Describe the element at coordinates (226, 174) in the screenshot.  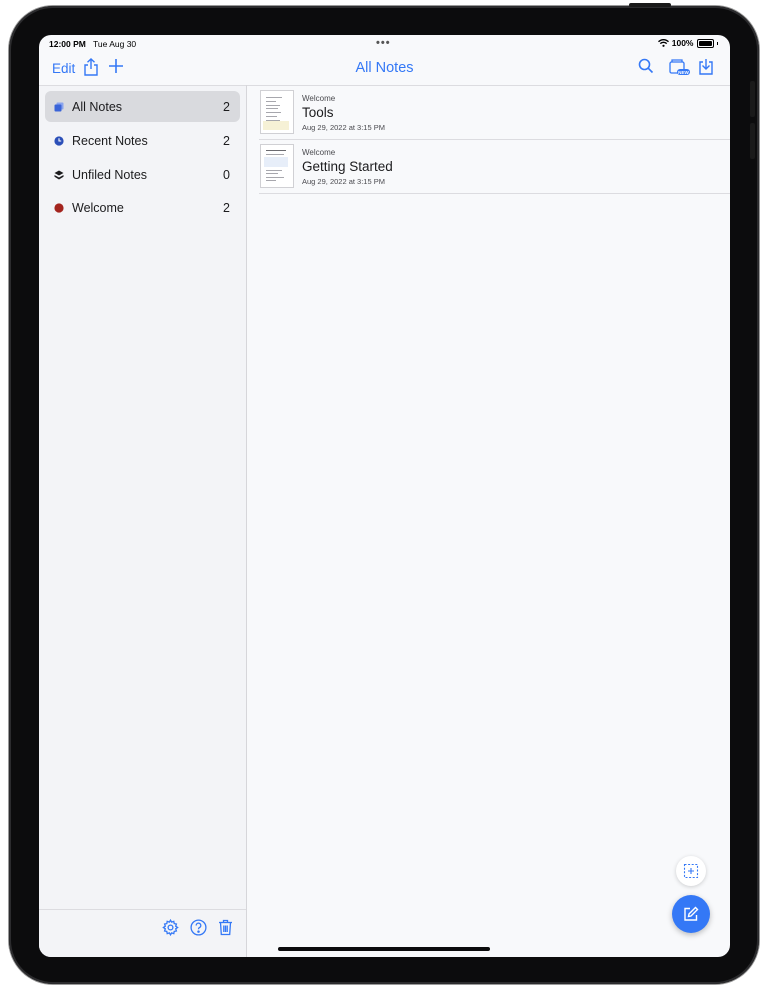
I see `sidebar-item-count: 0` at that location.